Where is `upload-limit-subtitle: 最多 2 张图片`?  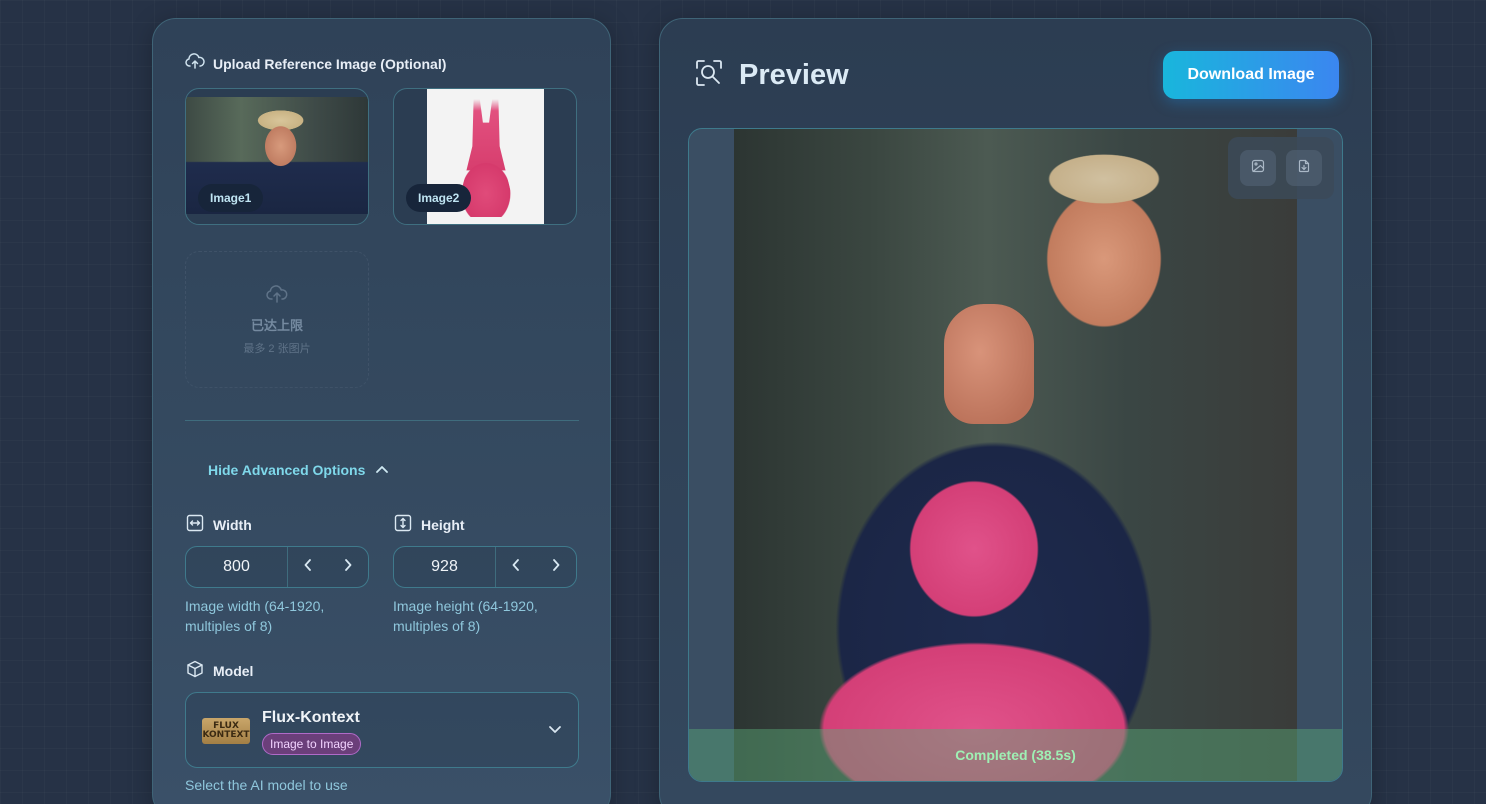
upload-limit-subtitle: 最多 2 张图片 is located at coordinates (277, 348).